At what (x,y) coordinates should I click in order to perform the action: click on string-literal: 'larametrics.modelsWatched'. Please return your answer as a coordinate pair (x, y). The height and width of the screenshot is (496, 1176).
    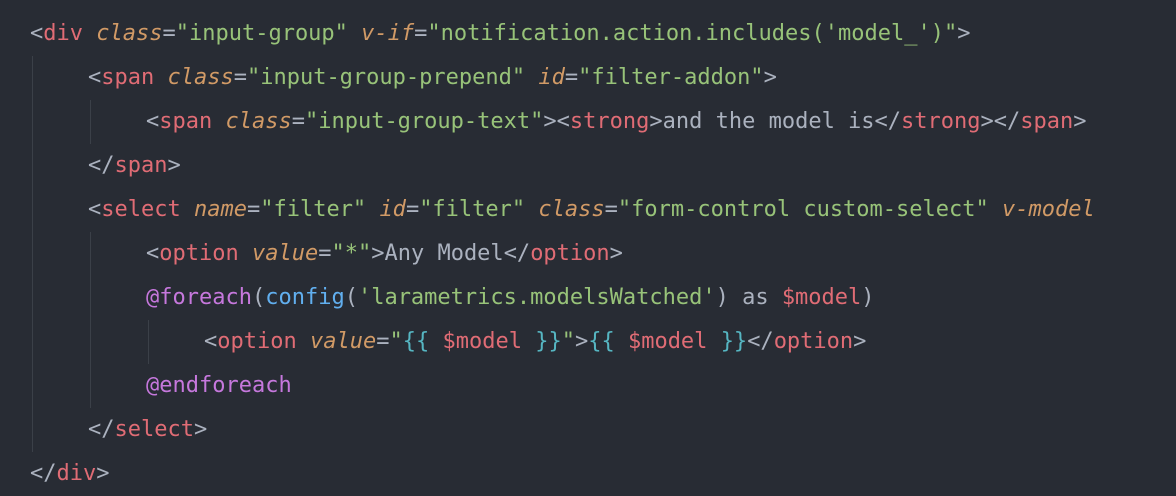
    Looking at the image, I should click on (536, 297).